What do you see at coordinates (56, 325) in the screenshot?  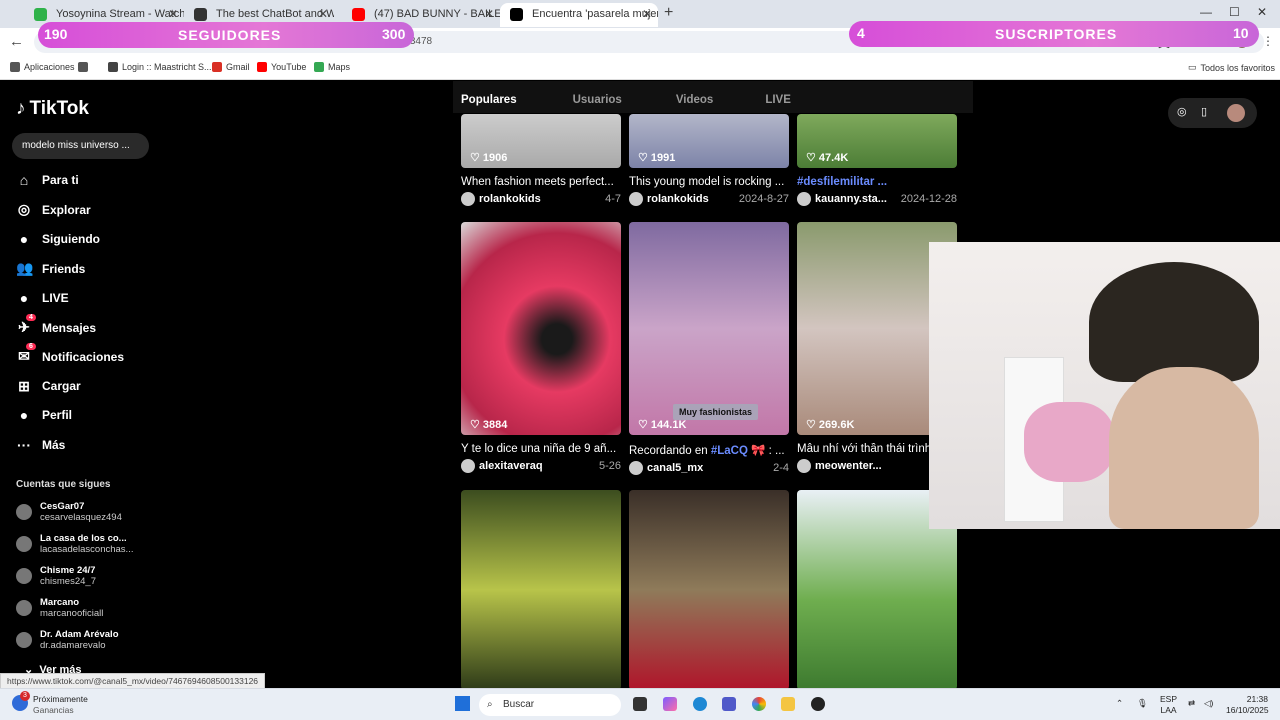 I see `nav-item-messages: ✈ 4 Mensajes` at bounding box center [56, 325].